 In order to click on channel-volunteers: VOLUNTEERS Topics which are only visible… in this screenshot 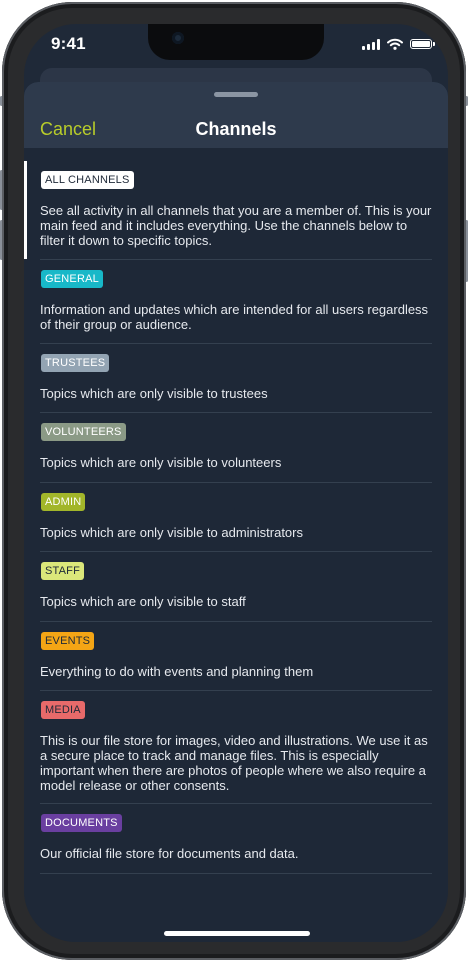, I will do `click(236, 448)`.